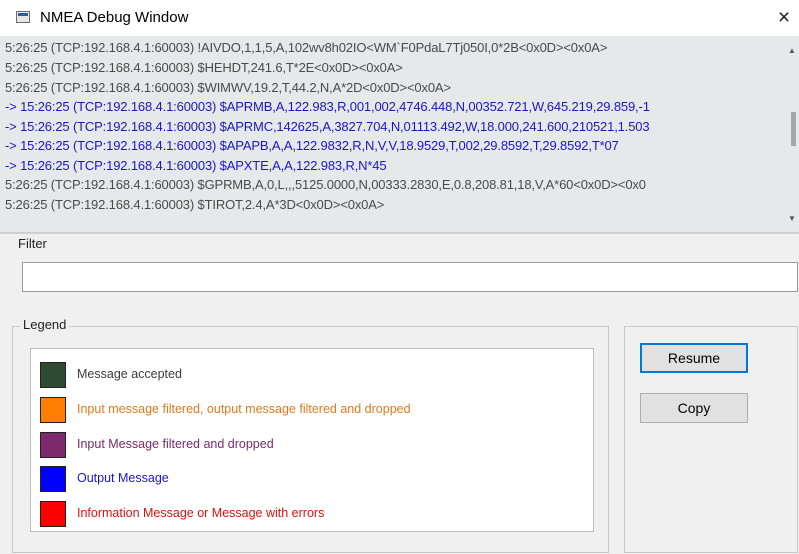 The height and width of the screenshot is (554, 799). I want to click on swatch-errors, so click(53, 514).